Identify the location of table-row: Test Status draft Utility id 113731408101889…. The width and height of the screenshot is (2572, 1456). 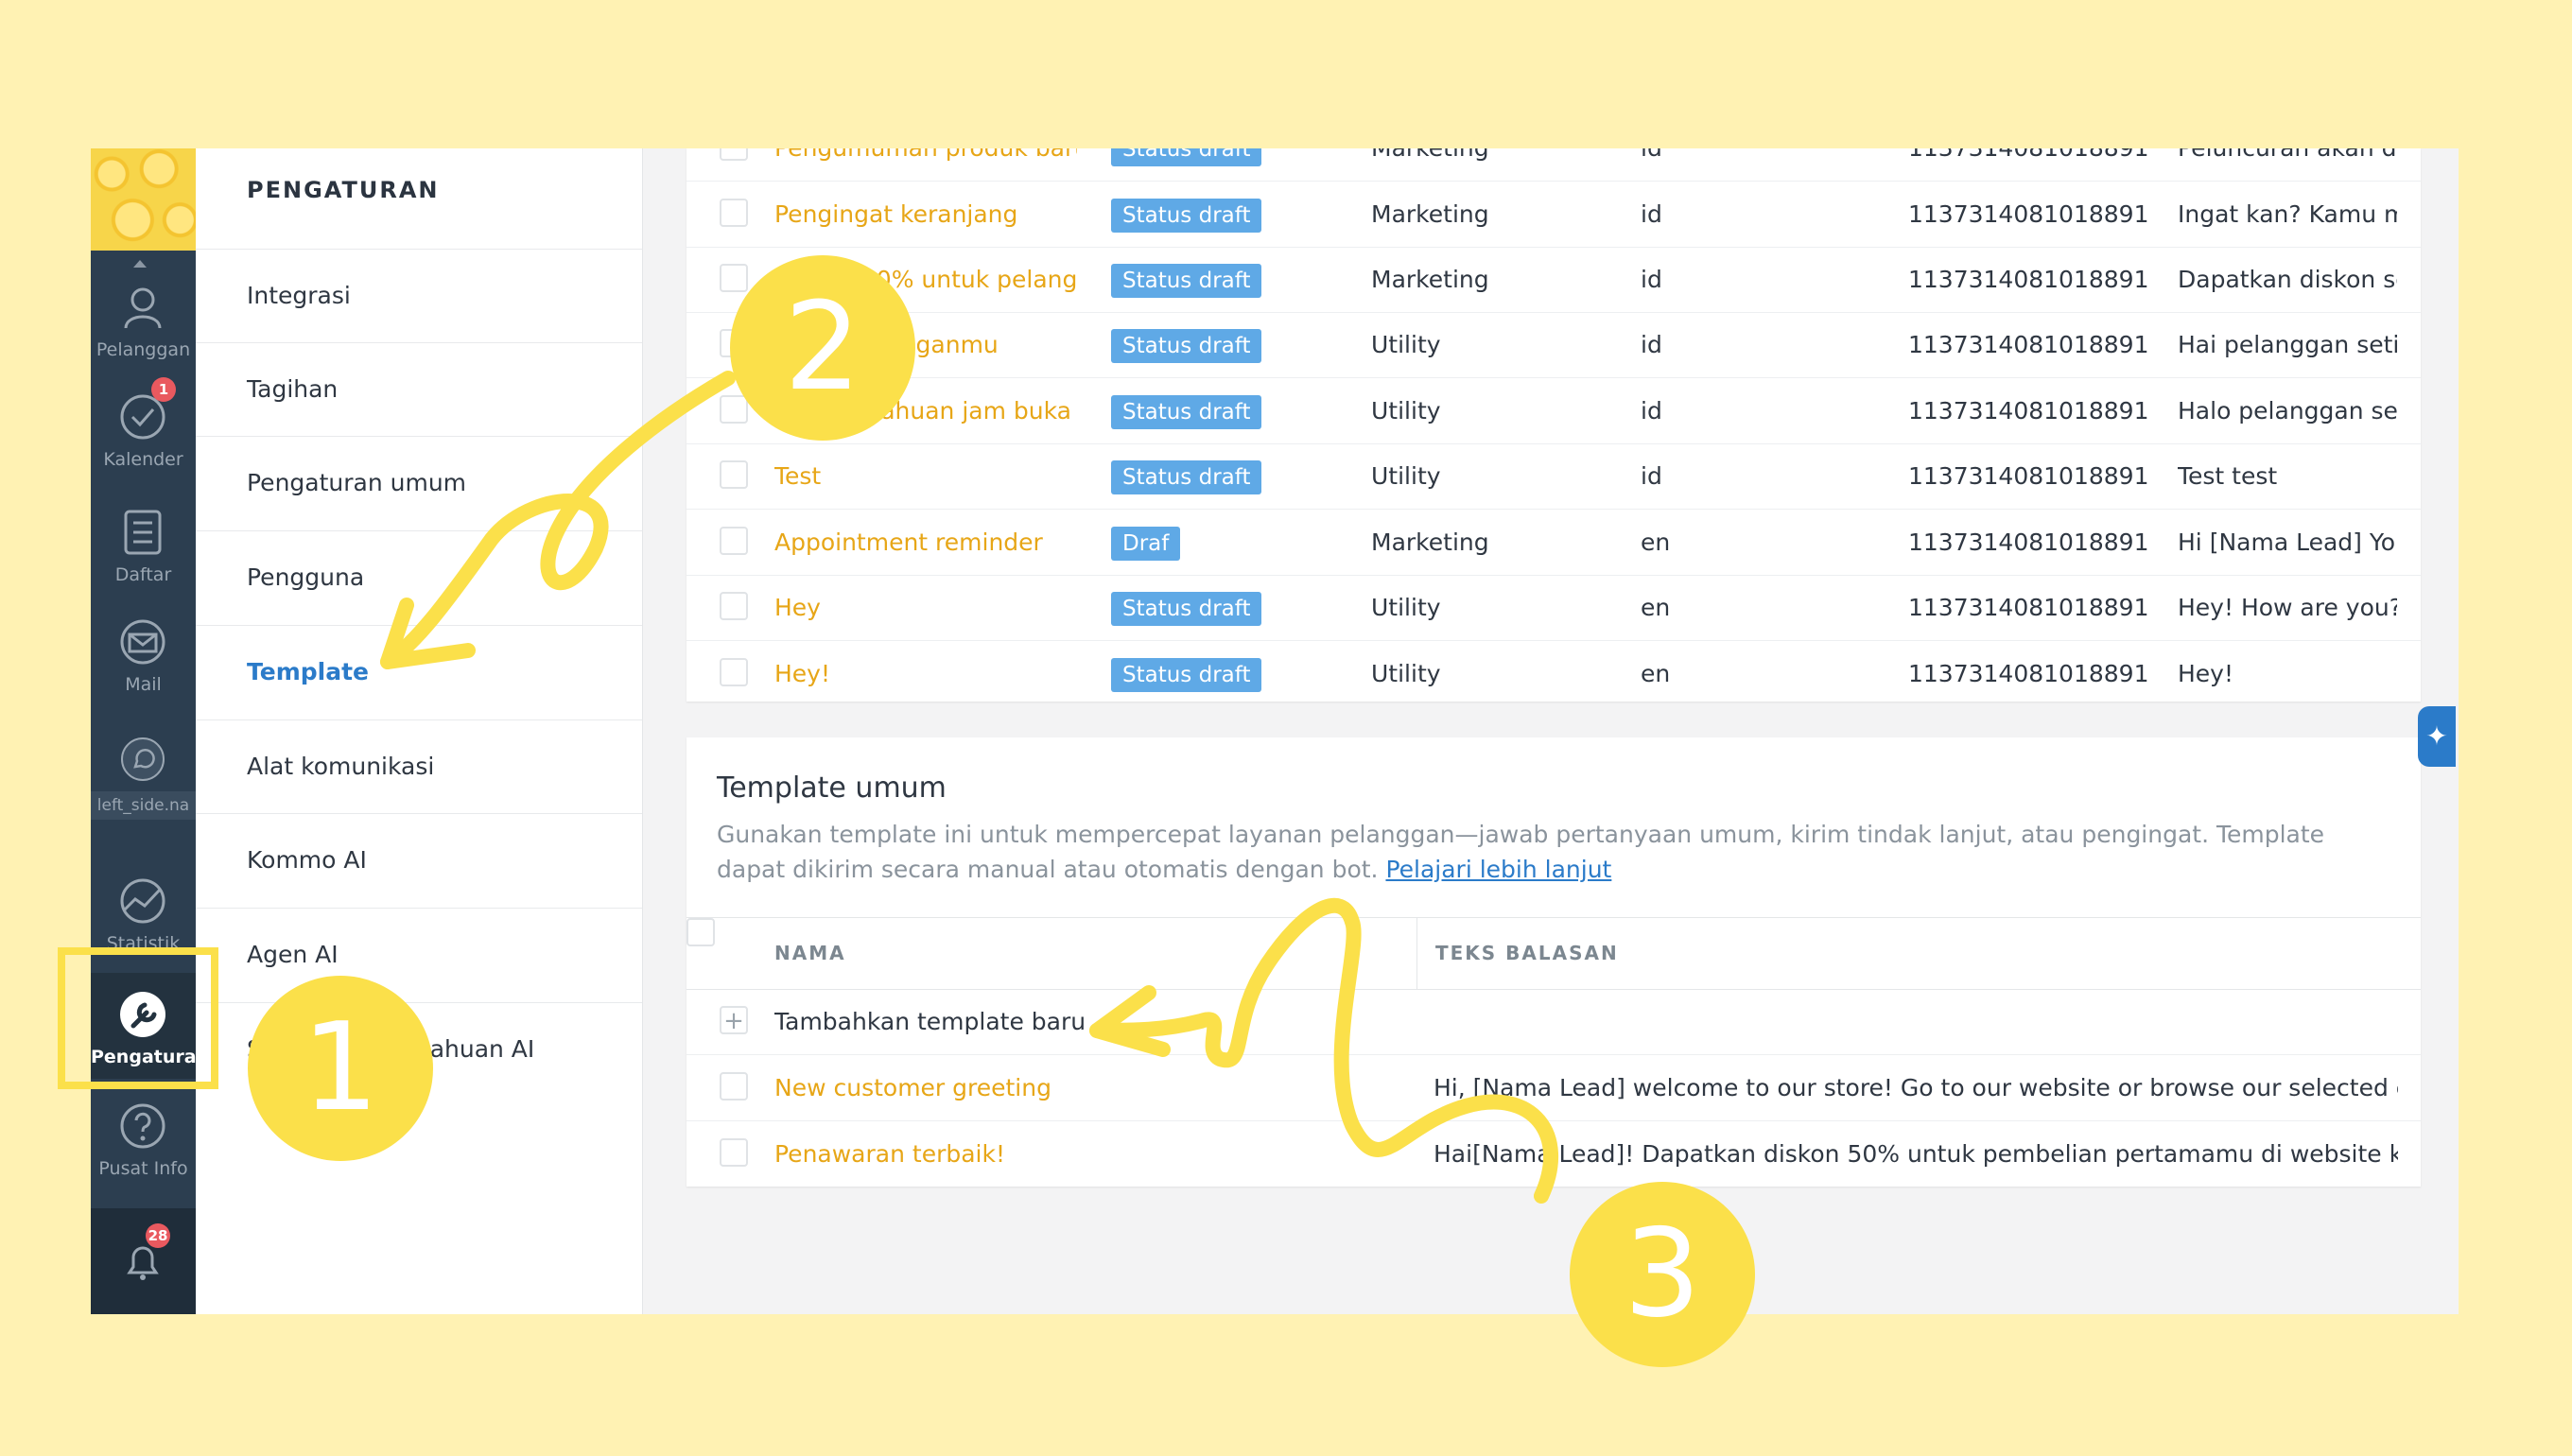
(1553, 476).